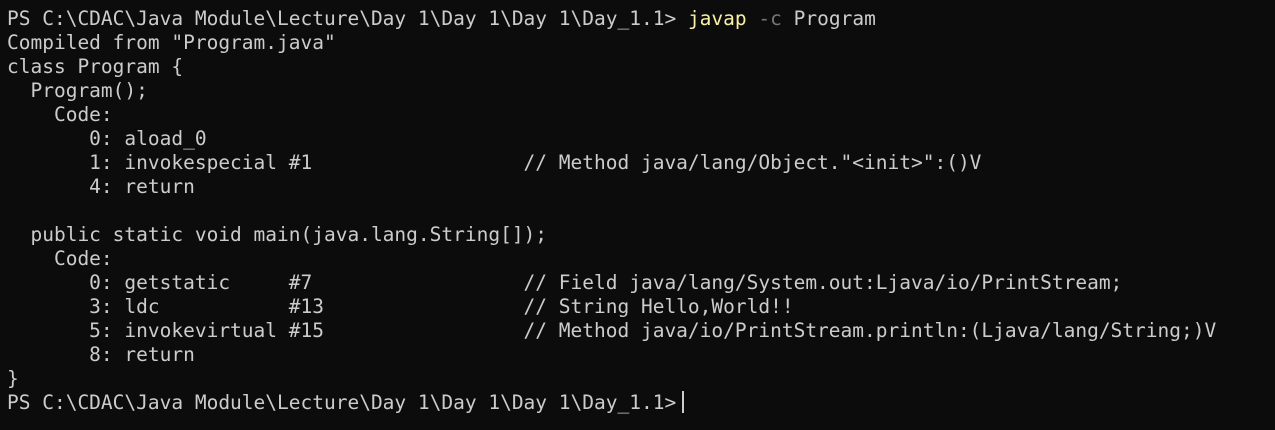  I want to click on output-line: 3: ldc #13 // String Hello,World!!, so click(400, 306).